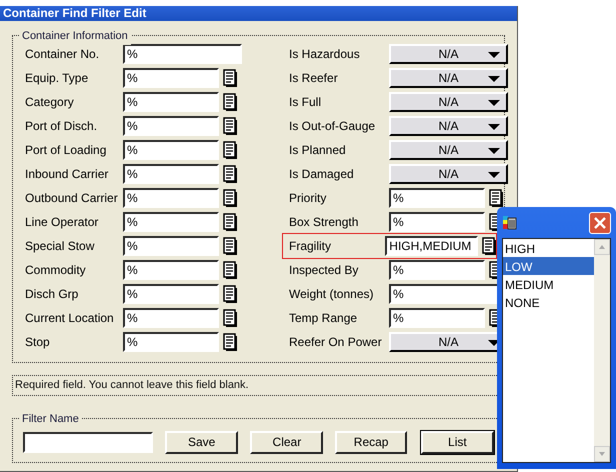 This screenshot has width=616, height=472. I want to click on list-item: LOW, so click(548, 266).